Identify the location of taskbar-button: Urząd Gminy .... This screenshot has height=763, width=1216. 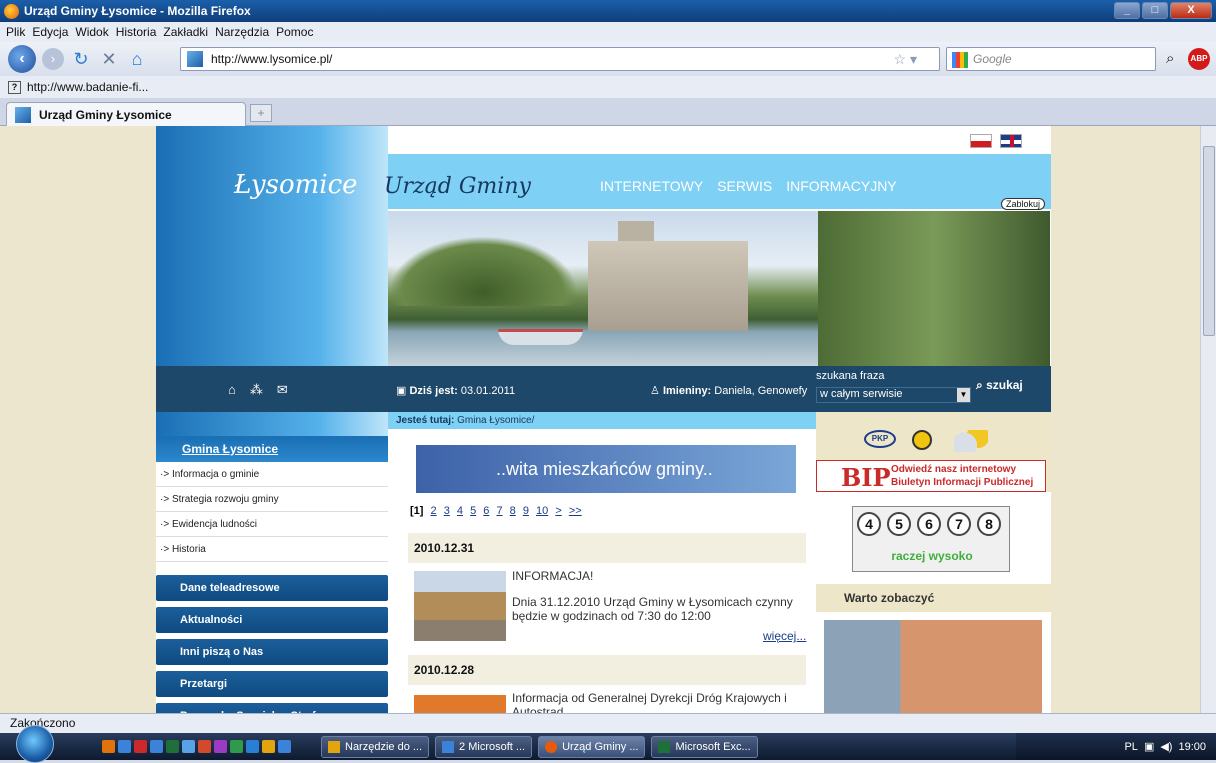
(592, 746).